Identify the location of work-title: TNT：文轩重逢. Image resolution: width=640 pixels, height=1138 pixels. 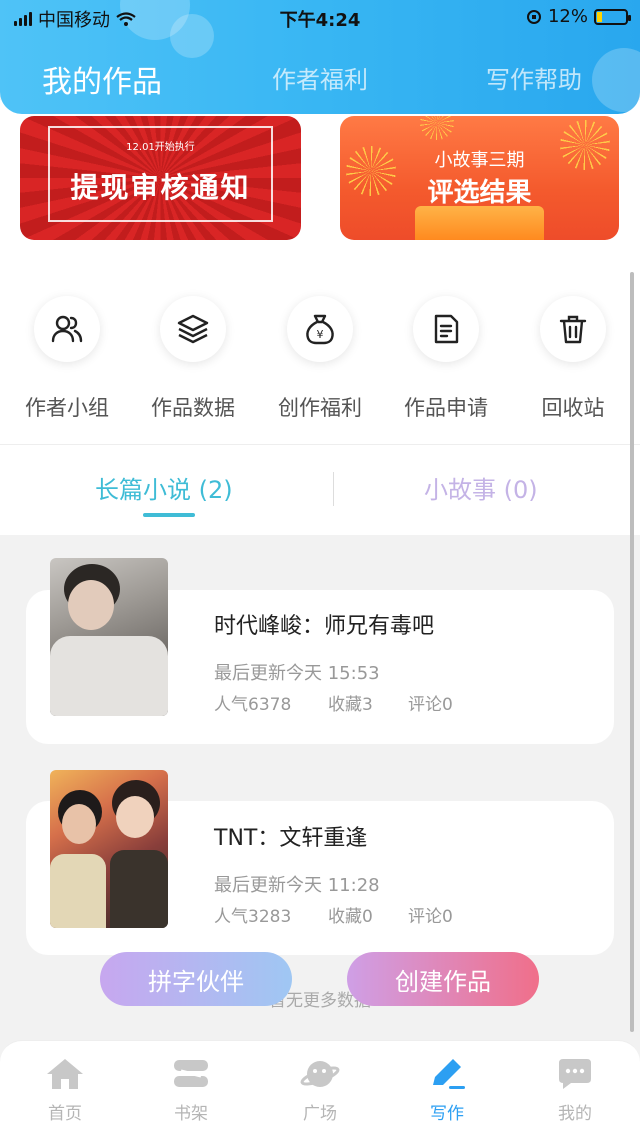
(290, 836).